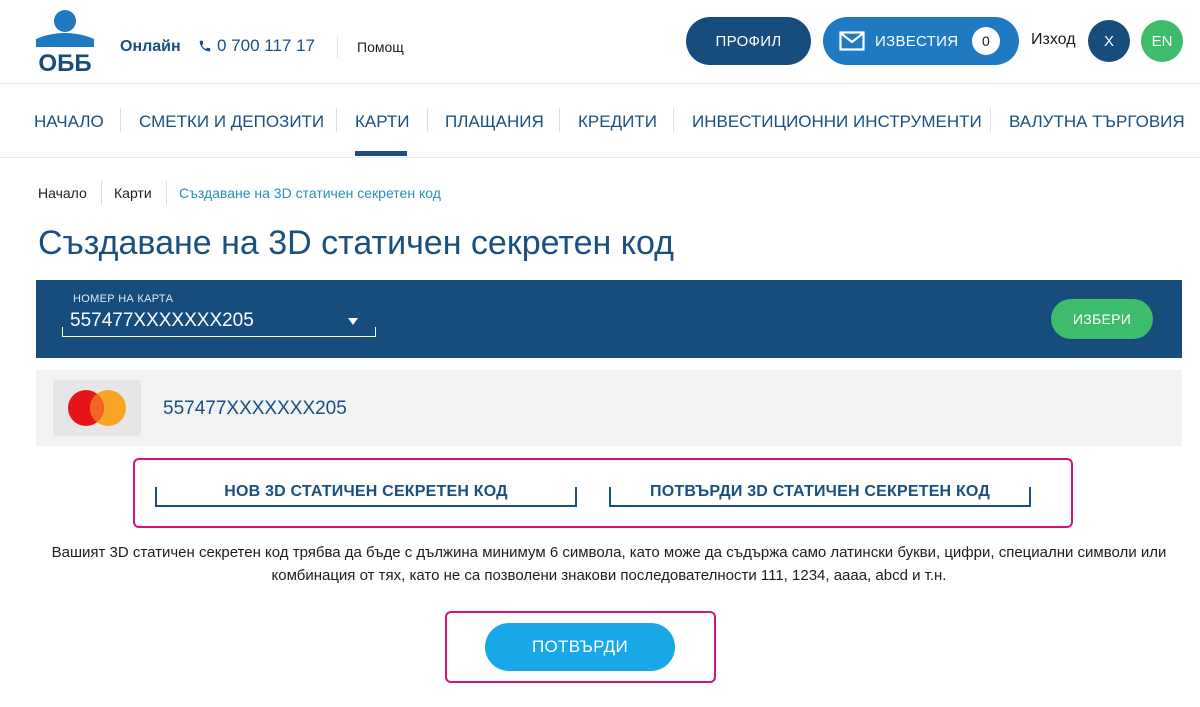 The width and height of the screenshot is (1200, 707). Describe the element at coordinates (337, 47) in the screenshot. I see `header-divider` at that location.